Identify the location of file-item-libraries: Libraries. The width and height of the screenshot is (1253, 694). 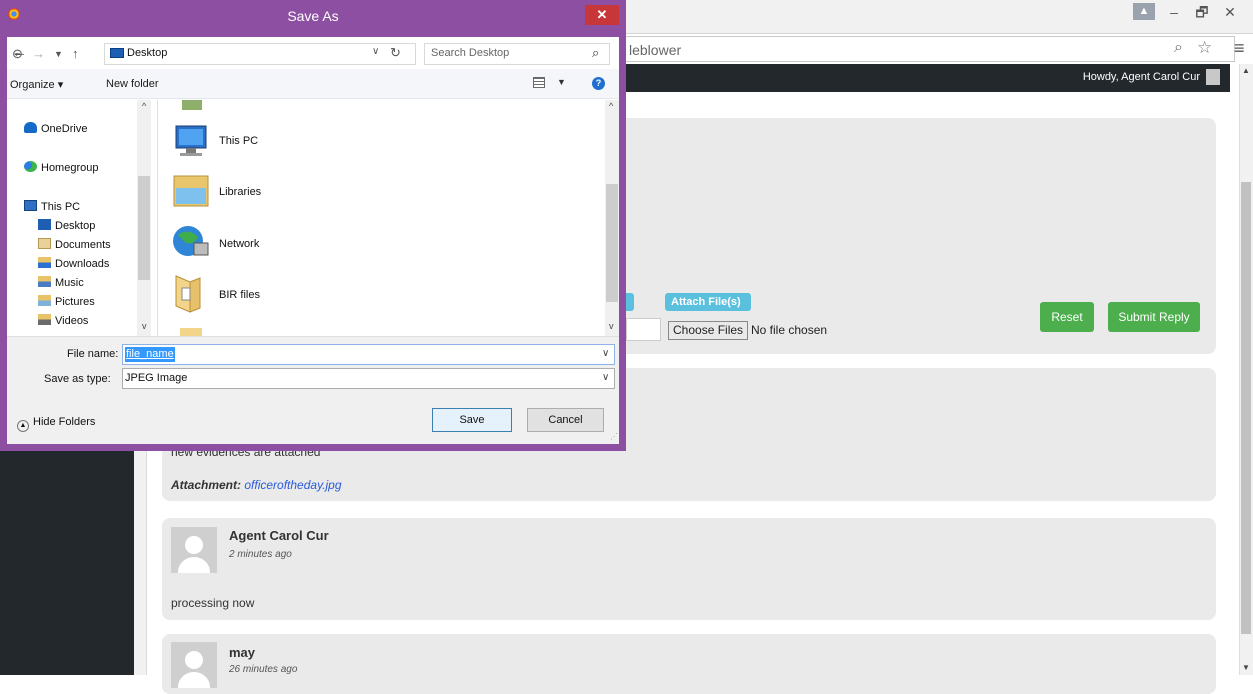
(240, 192).